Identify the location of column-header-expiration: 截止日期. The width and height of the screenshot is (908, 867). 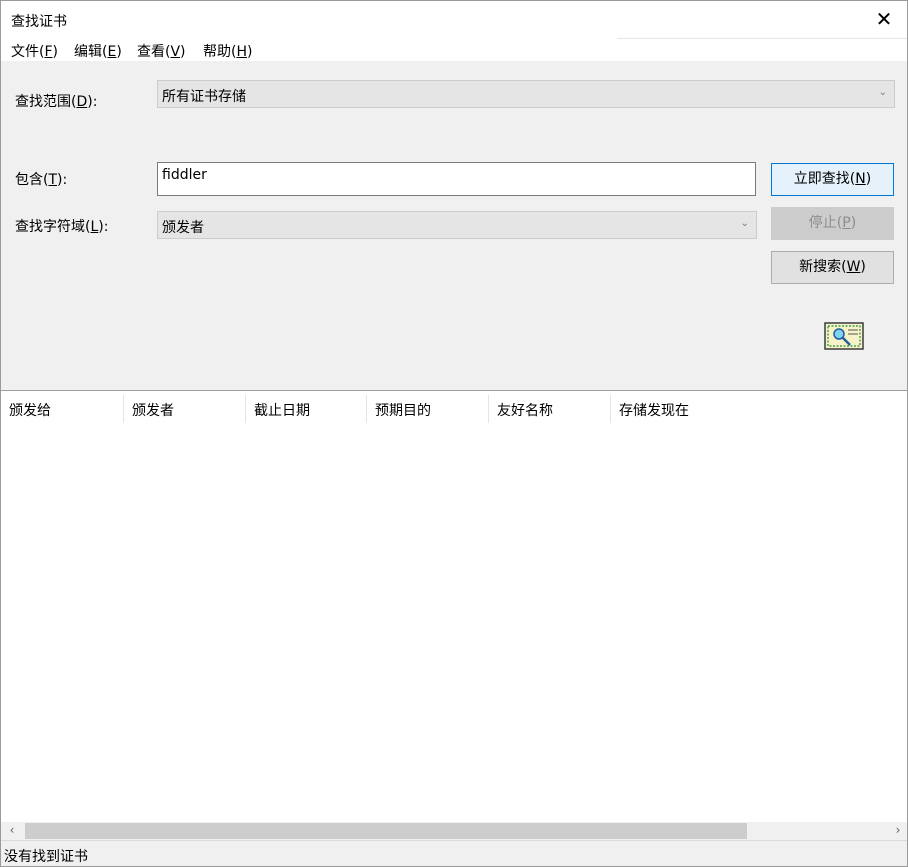
(306, 409).